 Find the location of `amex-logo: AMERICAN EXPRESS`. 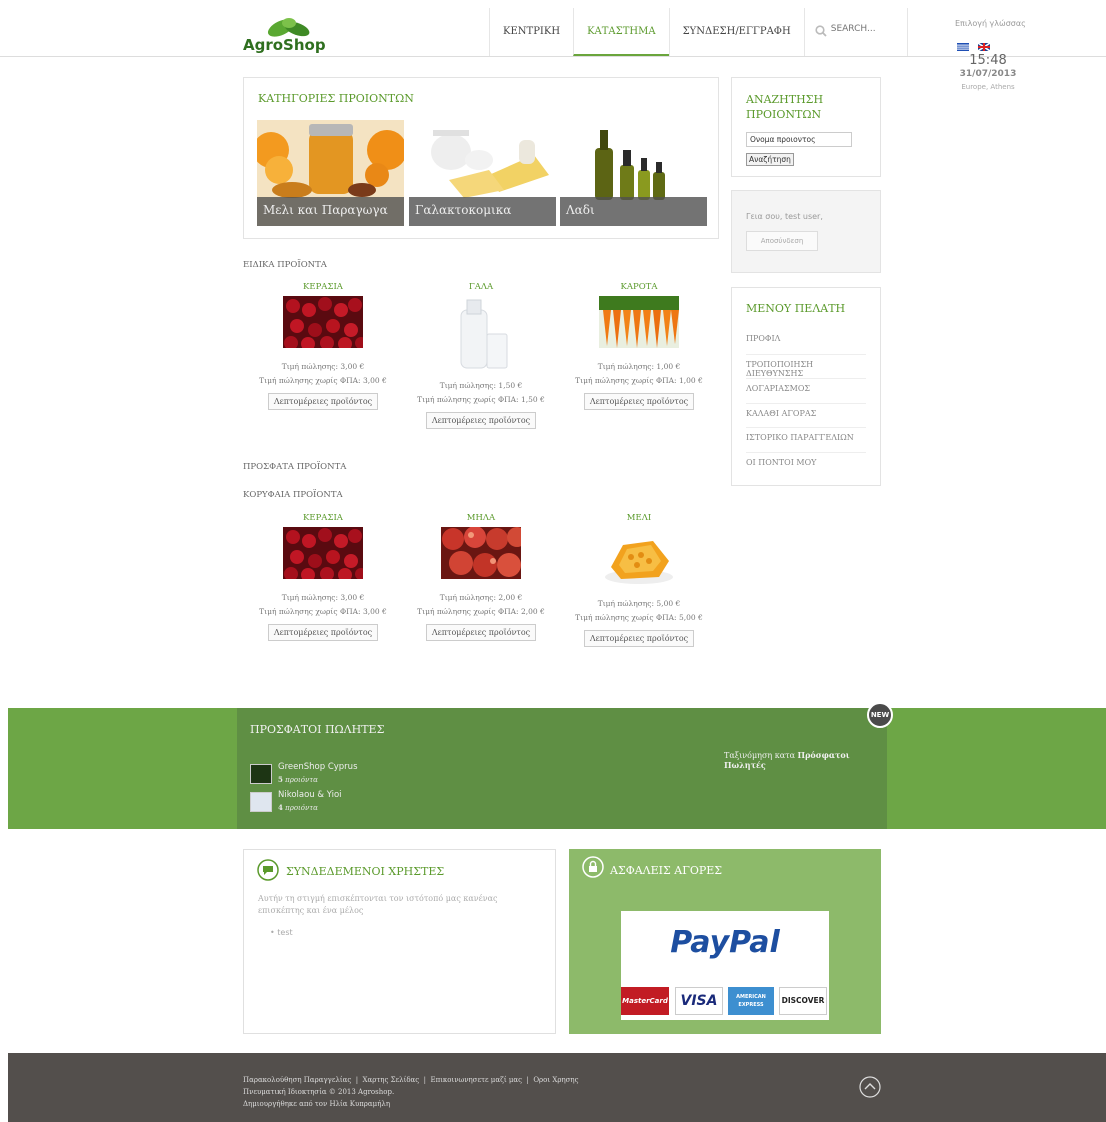

amex-logo: AMERICAN EXPRESS is located at coordinates (751, 1001).